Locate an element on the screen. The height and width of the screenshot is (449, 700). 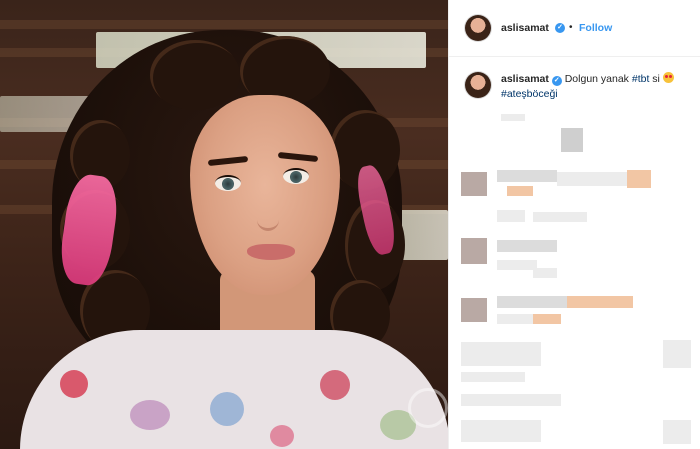
follow-button: Follow is located at coordinates (595, 28).